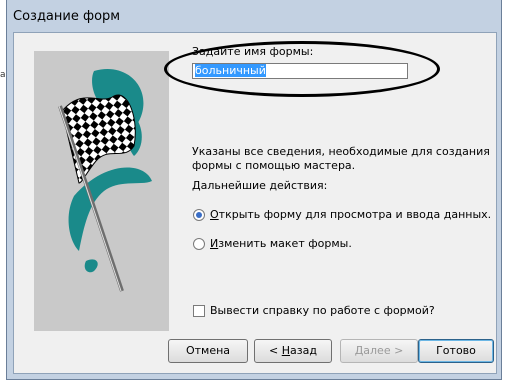  I want to click on back-button: < Назад, so click(293, 351).